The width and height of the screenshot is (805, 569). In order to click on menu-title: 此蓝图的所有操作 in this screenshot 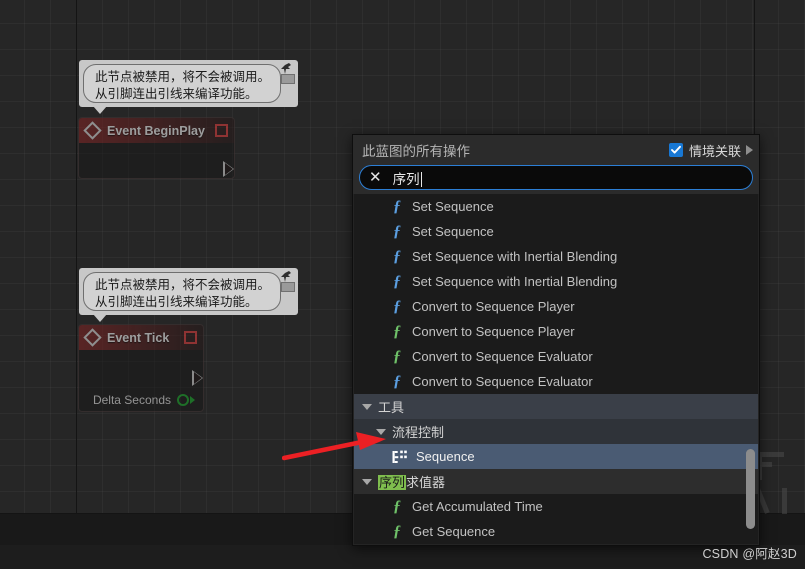, I will do `click(416, 151)`.